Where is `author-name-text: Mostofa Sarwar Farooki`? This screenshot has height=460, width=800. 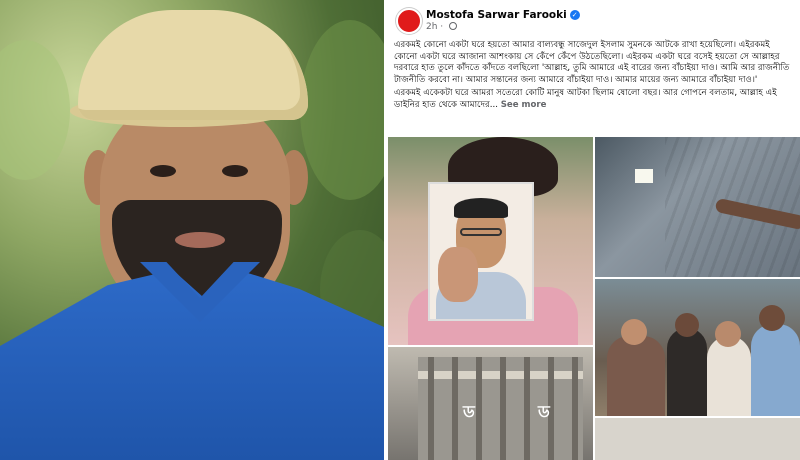
author-name-text: Mostofa Sarwar Farooki is located at coordinates (496, 15).